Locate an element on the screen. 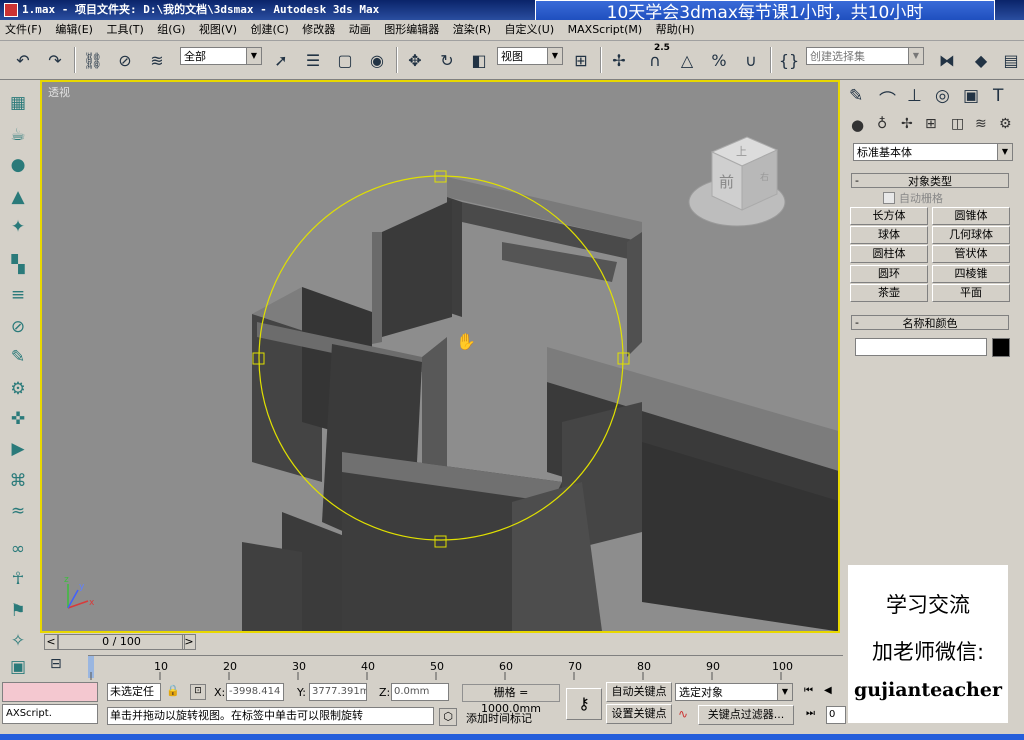  helper-icon: ✜ is located at coordinates (18, 419).